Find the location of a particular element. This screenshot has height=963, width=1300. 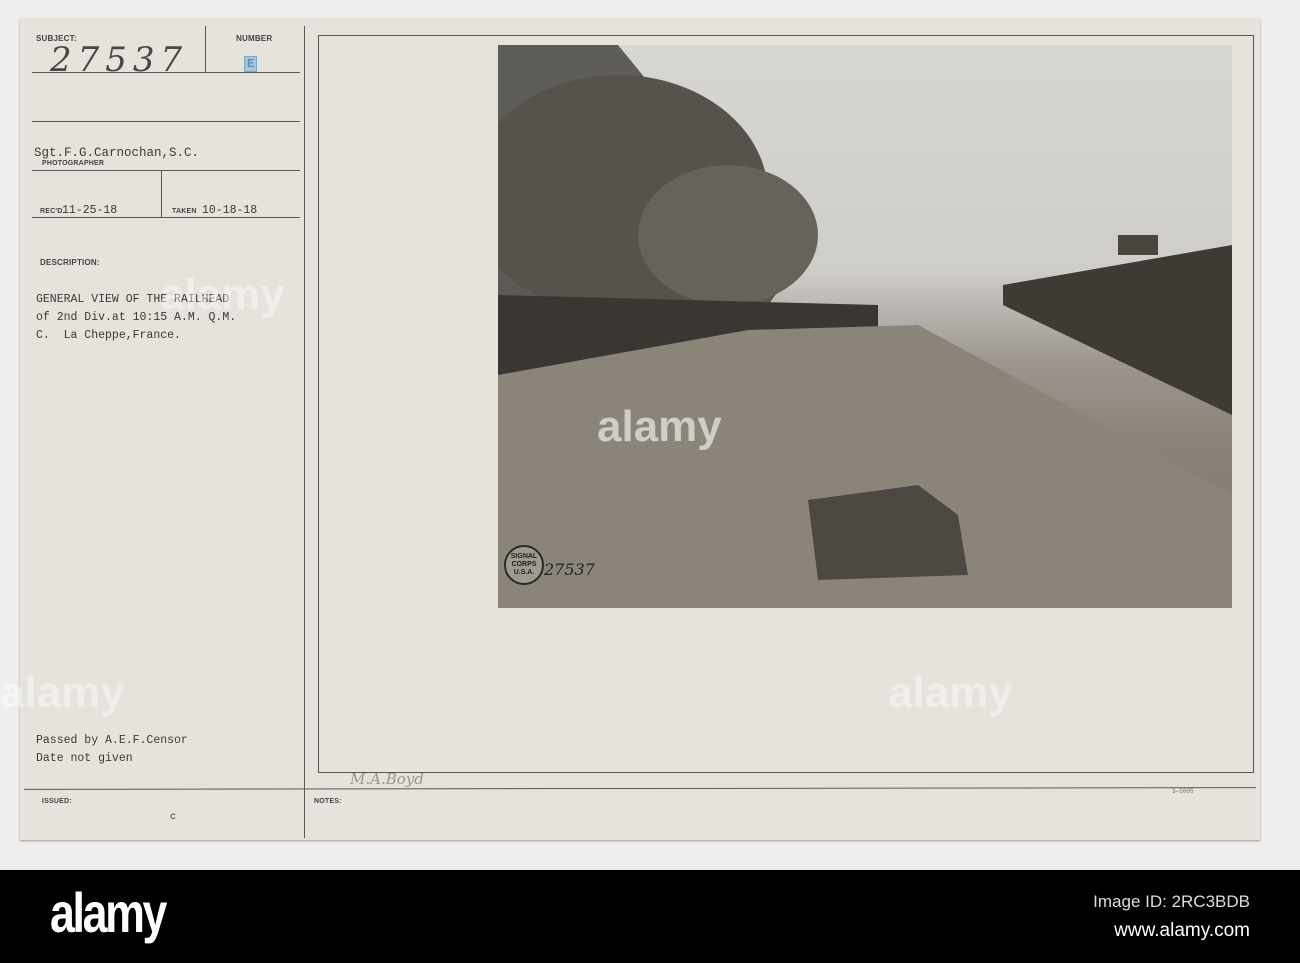

recd-label: REC'D is located at coordinates (51, 211).